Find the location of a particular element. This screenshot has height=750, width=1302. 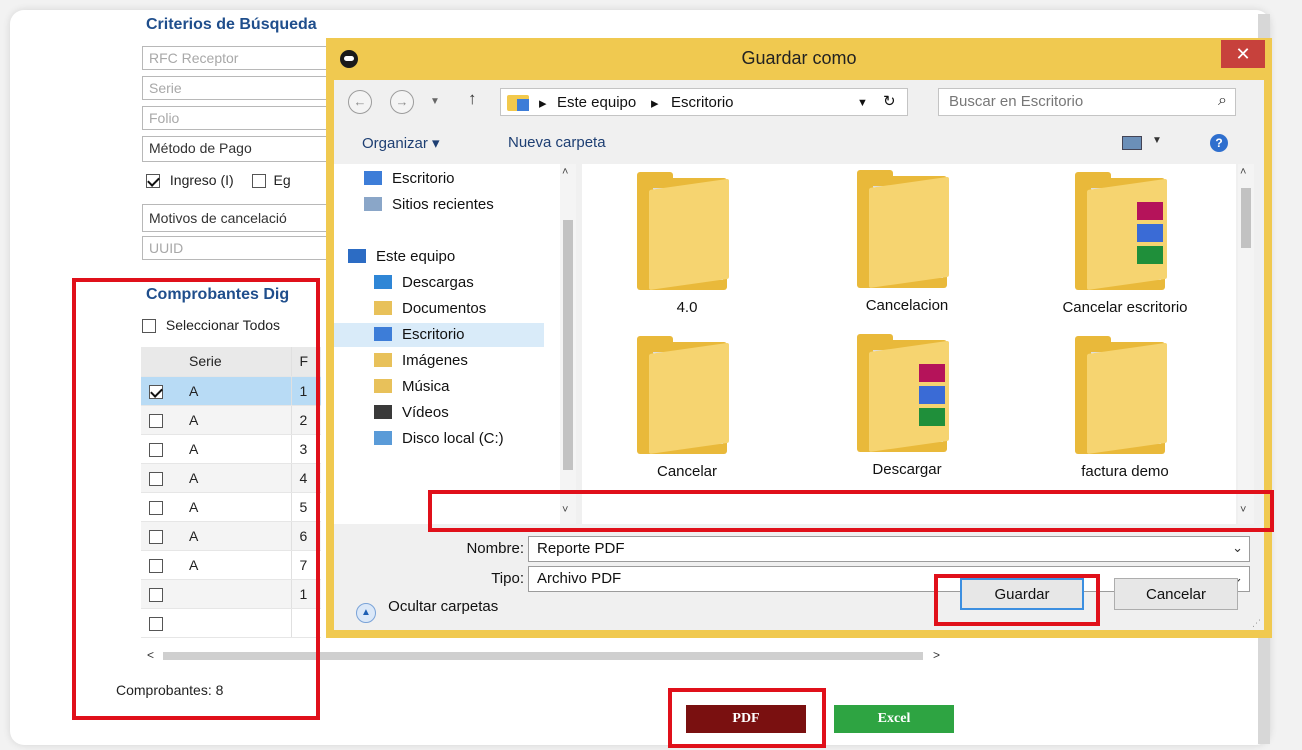

dialog-toolbar: Organizar ▾ Nueva carpeta ▼ ? is located at coordinates (799, 143).